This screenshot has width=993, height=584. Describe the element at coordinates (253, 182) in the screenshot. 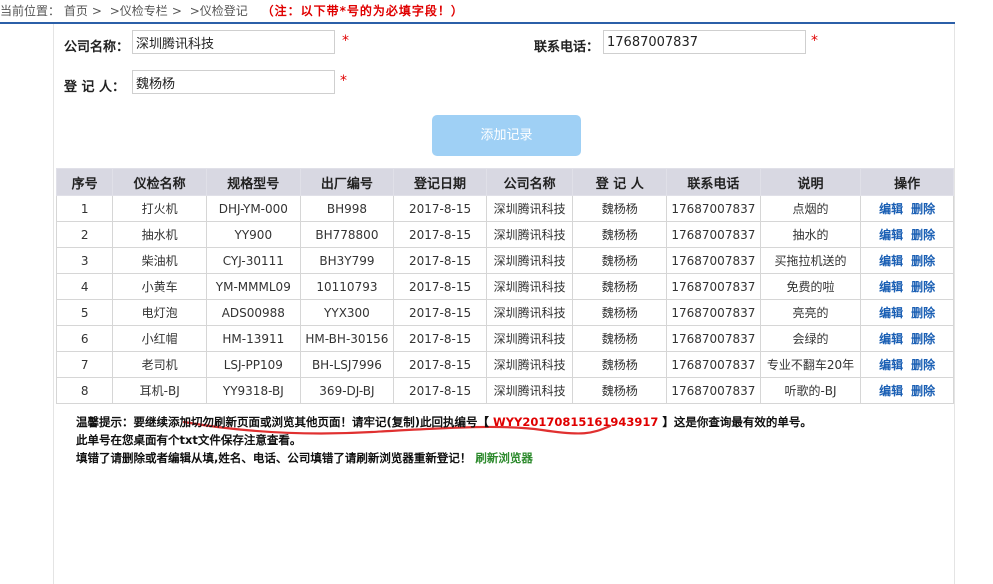

I see `header-model: 规格型号` at that location.